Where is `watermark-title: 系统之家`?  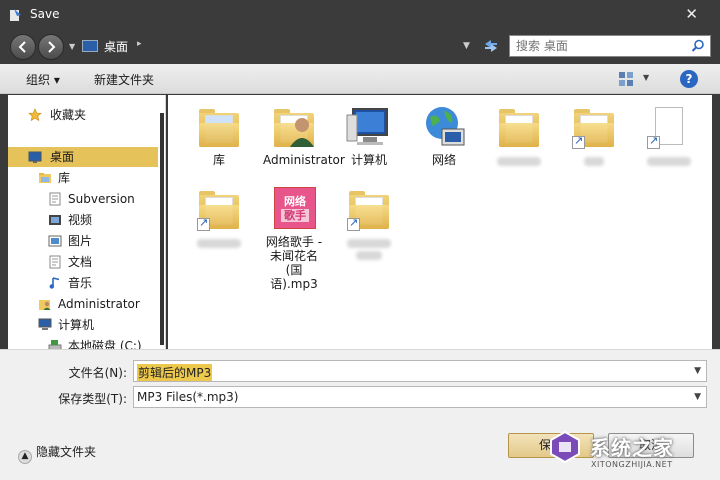 watermark-title: 系统之家 is located at coordinates (632, 448).